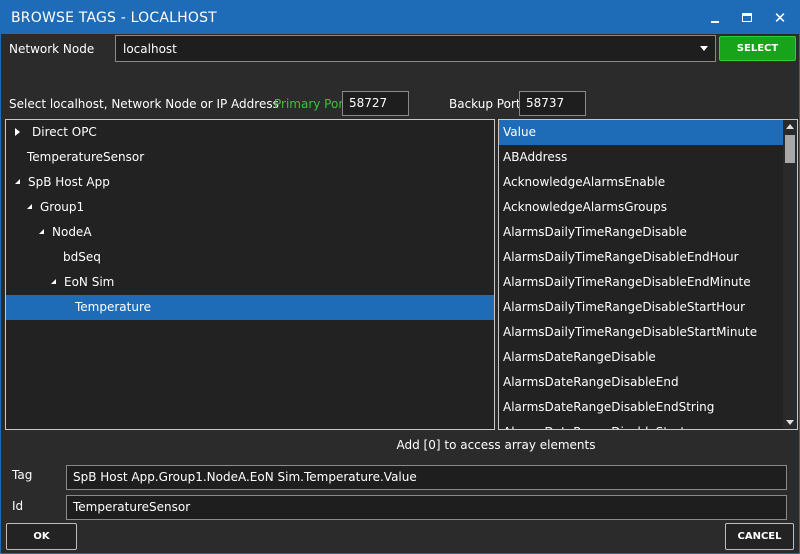  What do you see at coordinates (250, 282) in the screenshot?
I see `tree-item: EoN Sim` at bounding box center [250, 282].